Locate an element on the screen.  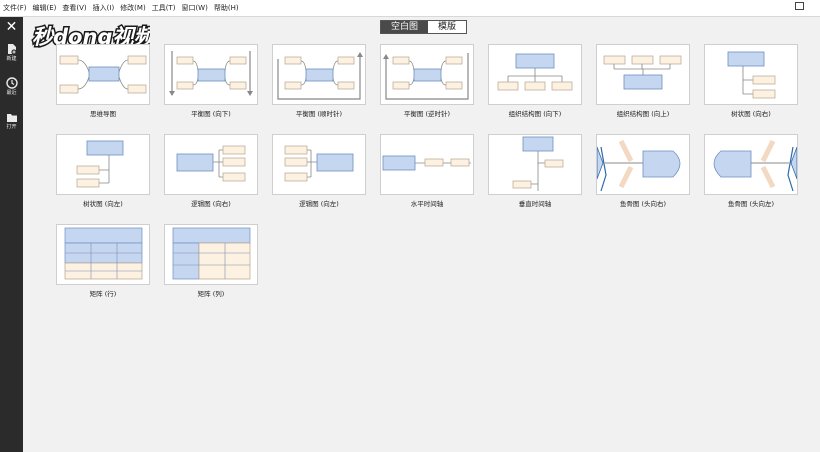
template-card-org-up: 组织结构图 (向上) is located at coordinates (643, 81).